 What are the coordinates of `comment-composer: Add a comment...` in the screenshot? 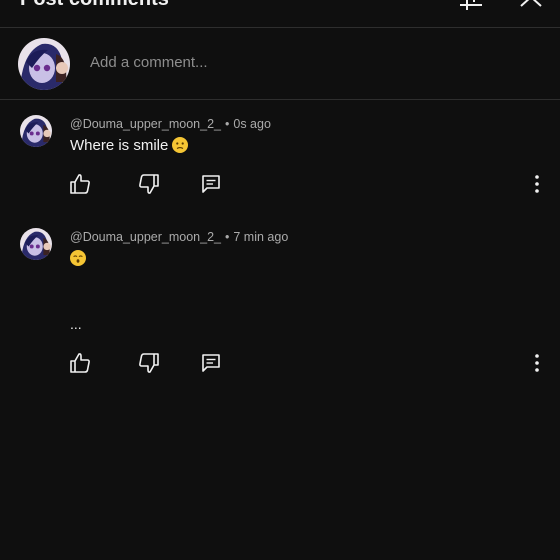 It's located at (280, 64).